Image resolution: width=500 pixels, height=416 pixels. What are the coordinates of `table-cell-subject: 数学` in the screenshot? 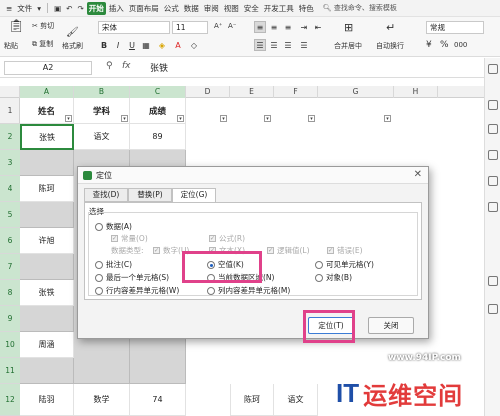 It's located at (102, 400).